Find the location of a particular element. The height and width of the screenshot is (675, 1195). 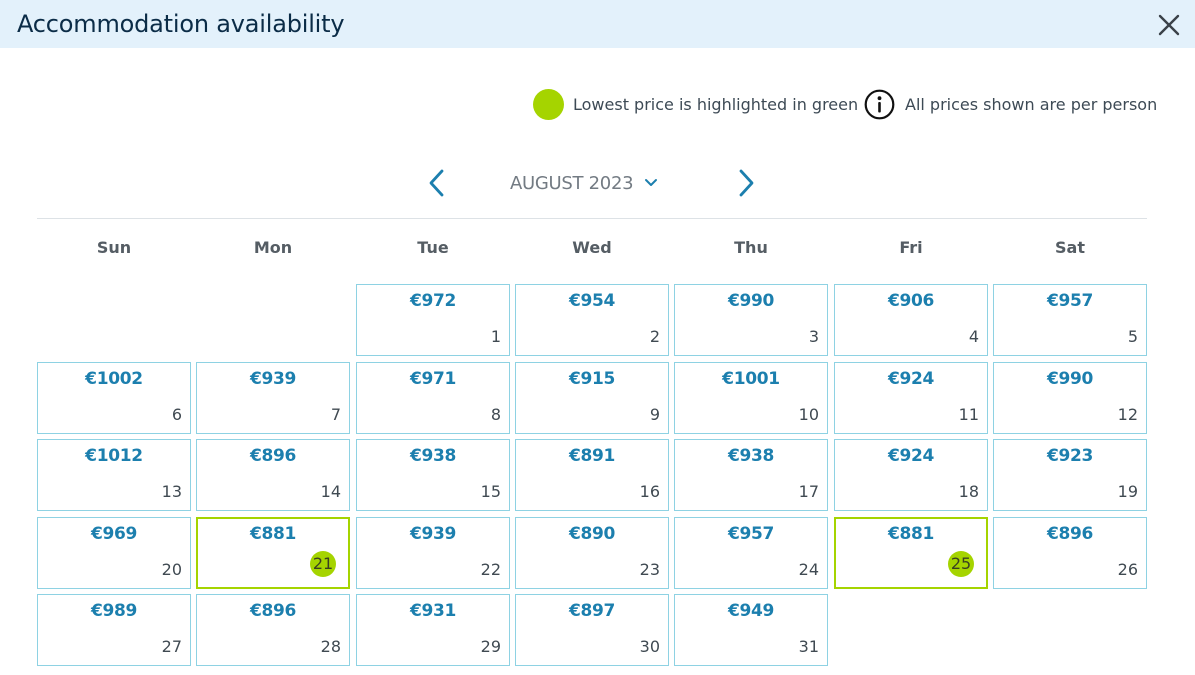

chevron-left-icon is located at coordinates (436, 183).